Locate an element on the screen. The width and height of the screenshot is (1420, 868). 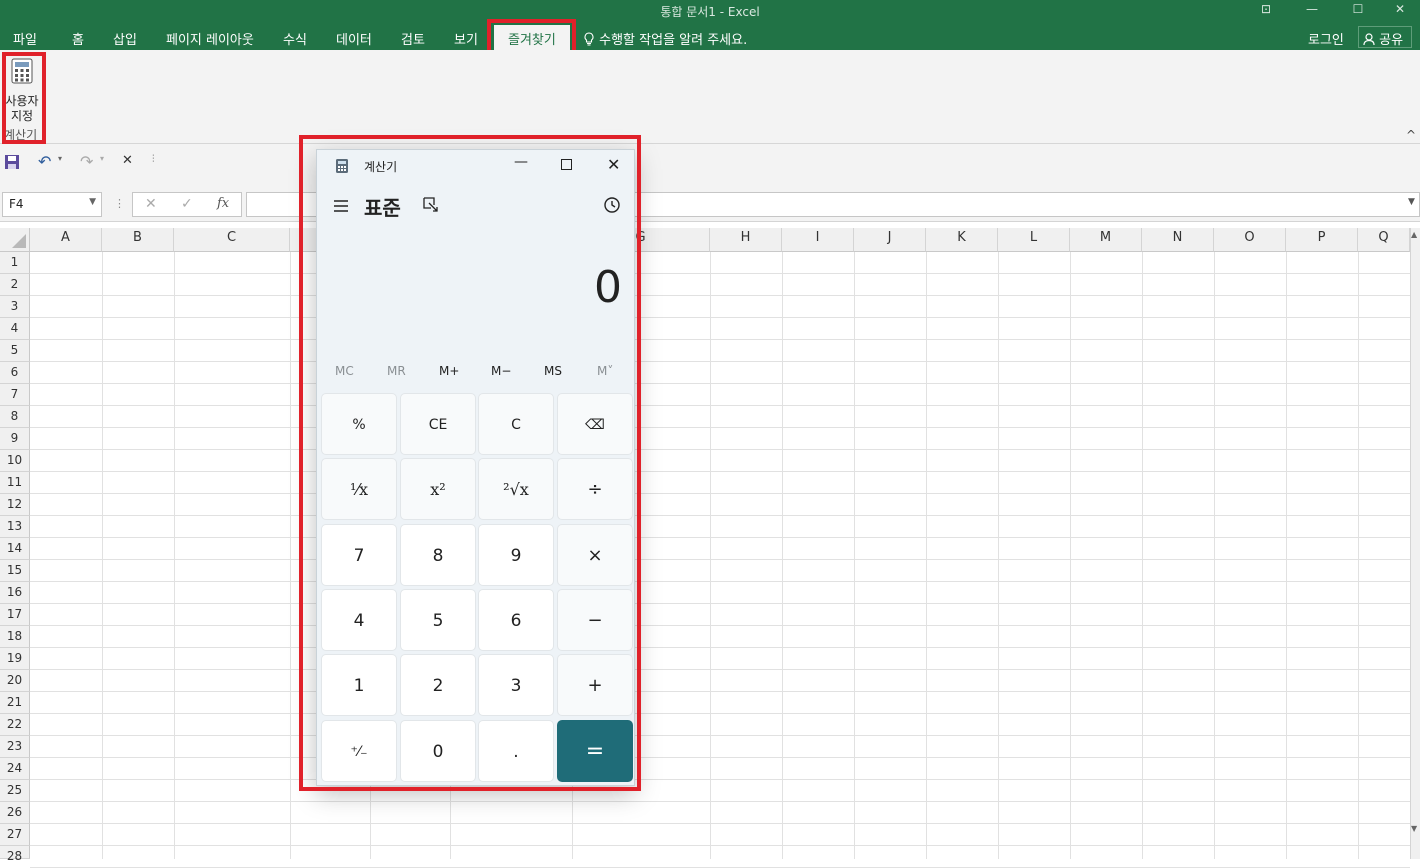
tab-data: 데이터 is located at coordinates (354, 38).